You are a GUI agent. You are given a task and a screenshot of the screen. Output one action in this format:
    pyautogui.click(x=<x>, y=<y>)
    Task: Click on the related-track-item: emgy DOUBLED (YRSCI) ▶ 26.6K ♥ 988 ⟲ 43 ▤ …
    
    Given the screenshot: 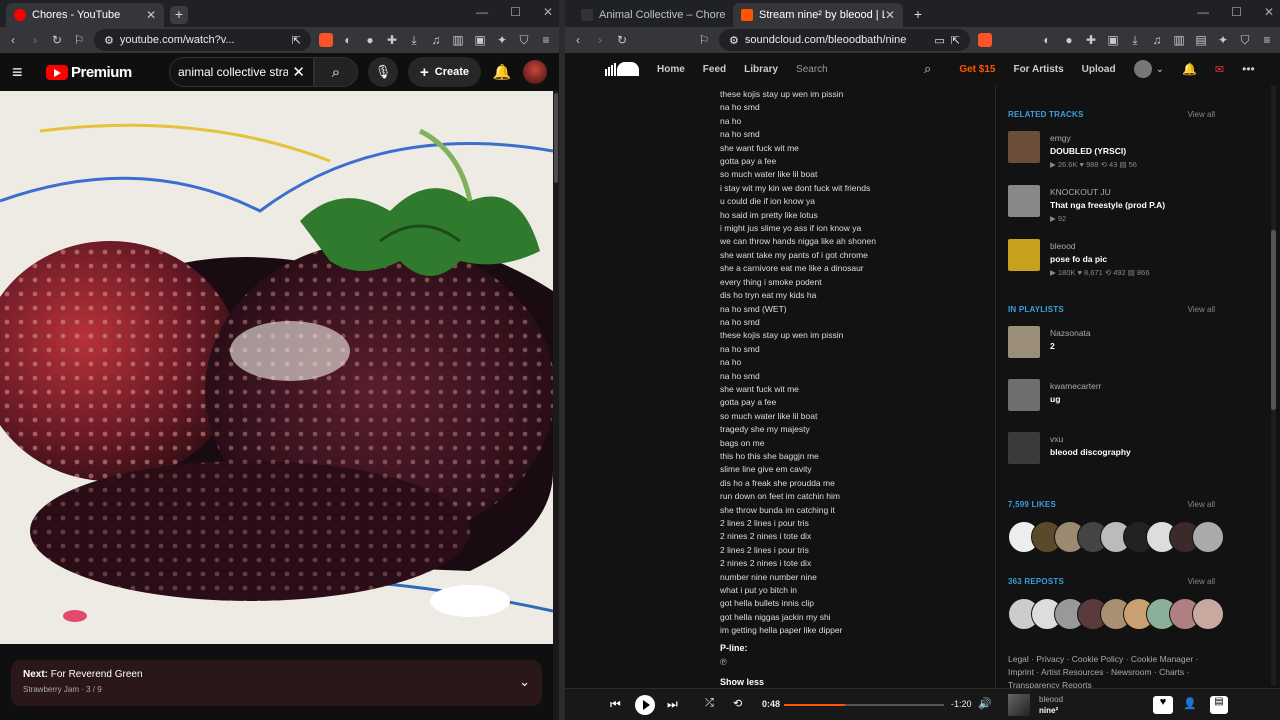 What is the action you would take?
    pyautogui.click(x=1118, y=150)
    